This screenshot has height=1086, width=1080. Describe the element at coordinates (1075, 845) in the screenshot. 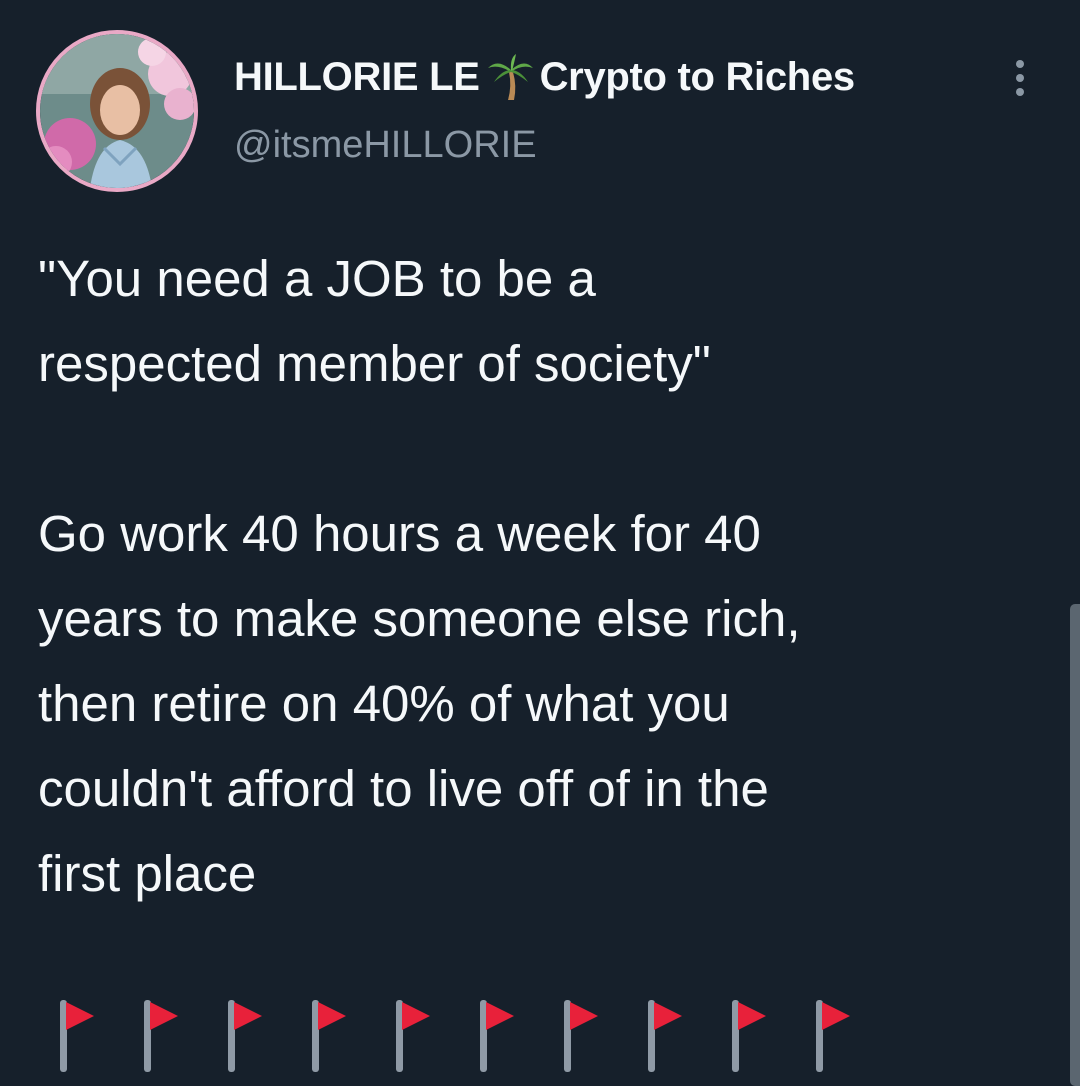

I see `scrollbar` at that location.